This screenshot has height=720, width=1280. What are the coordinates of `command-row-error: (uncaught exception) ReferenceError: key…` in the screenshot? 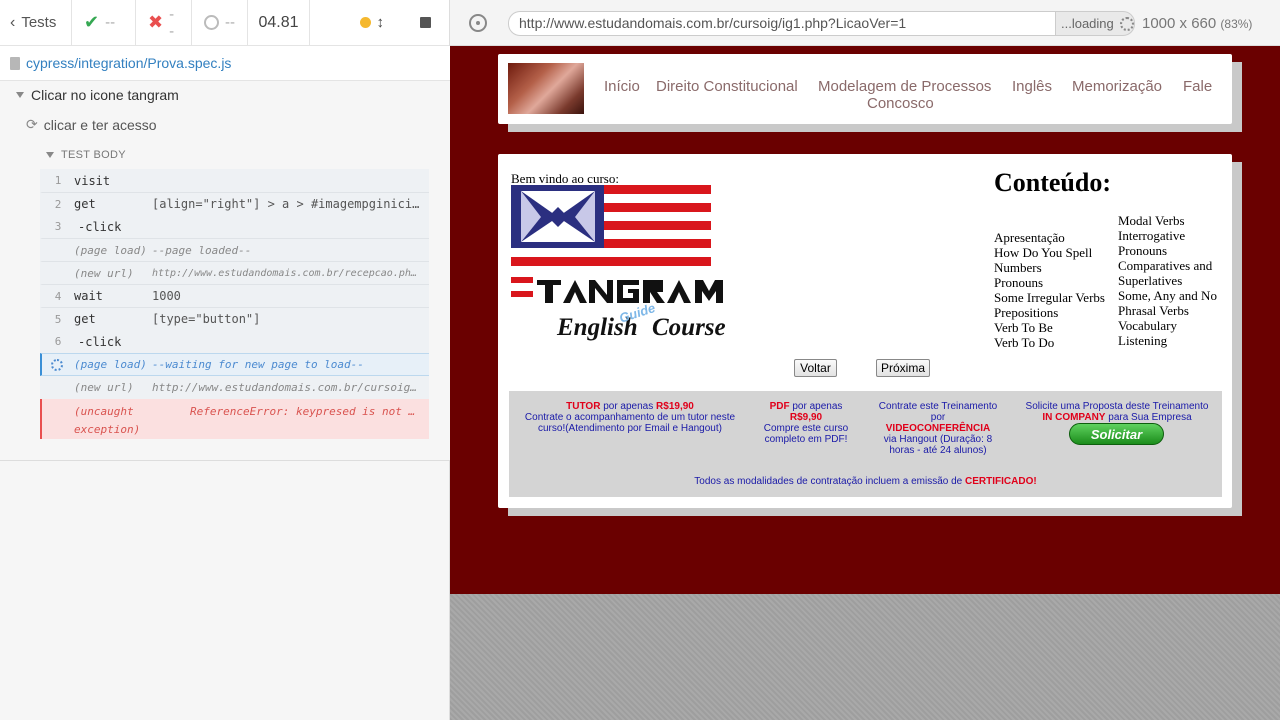 It's located at (234, 419).